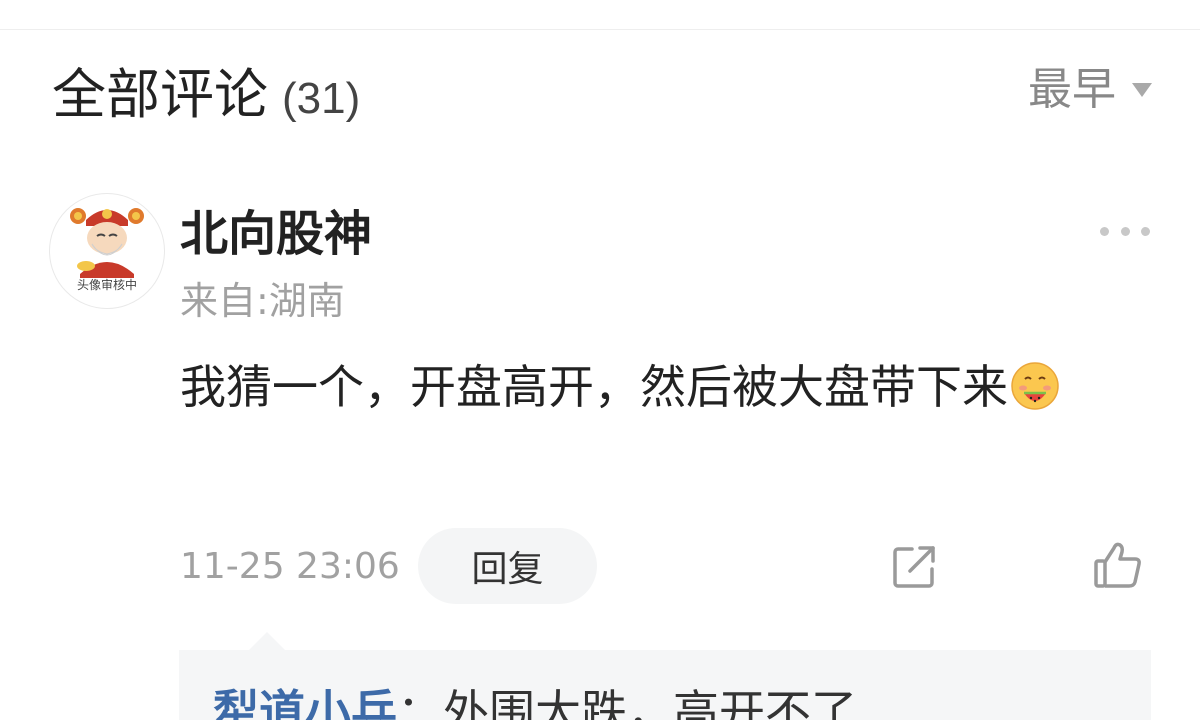  Describe the element at coordinates (267, 641) in the screenshot. I see `replies-pointer` at that location.